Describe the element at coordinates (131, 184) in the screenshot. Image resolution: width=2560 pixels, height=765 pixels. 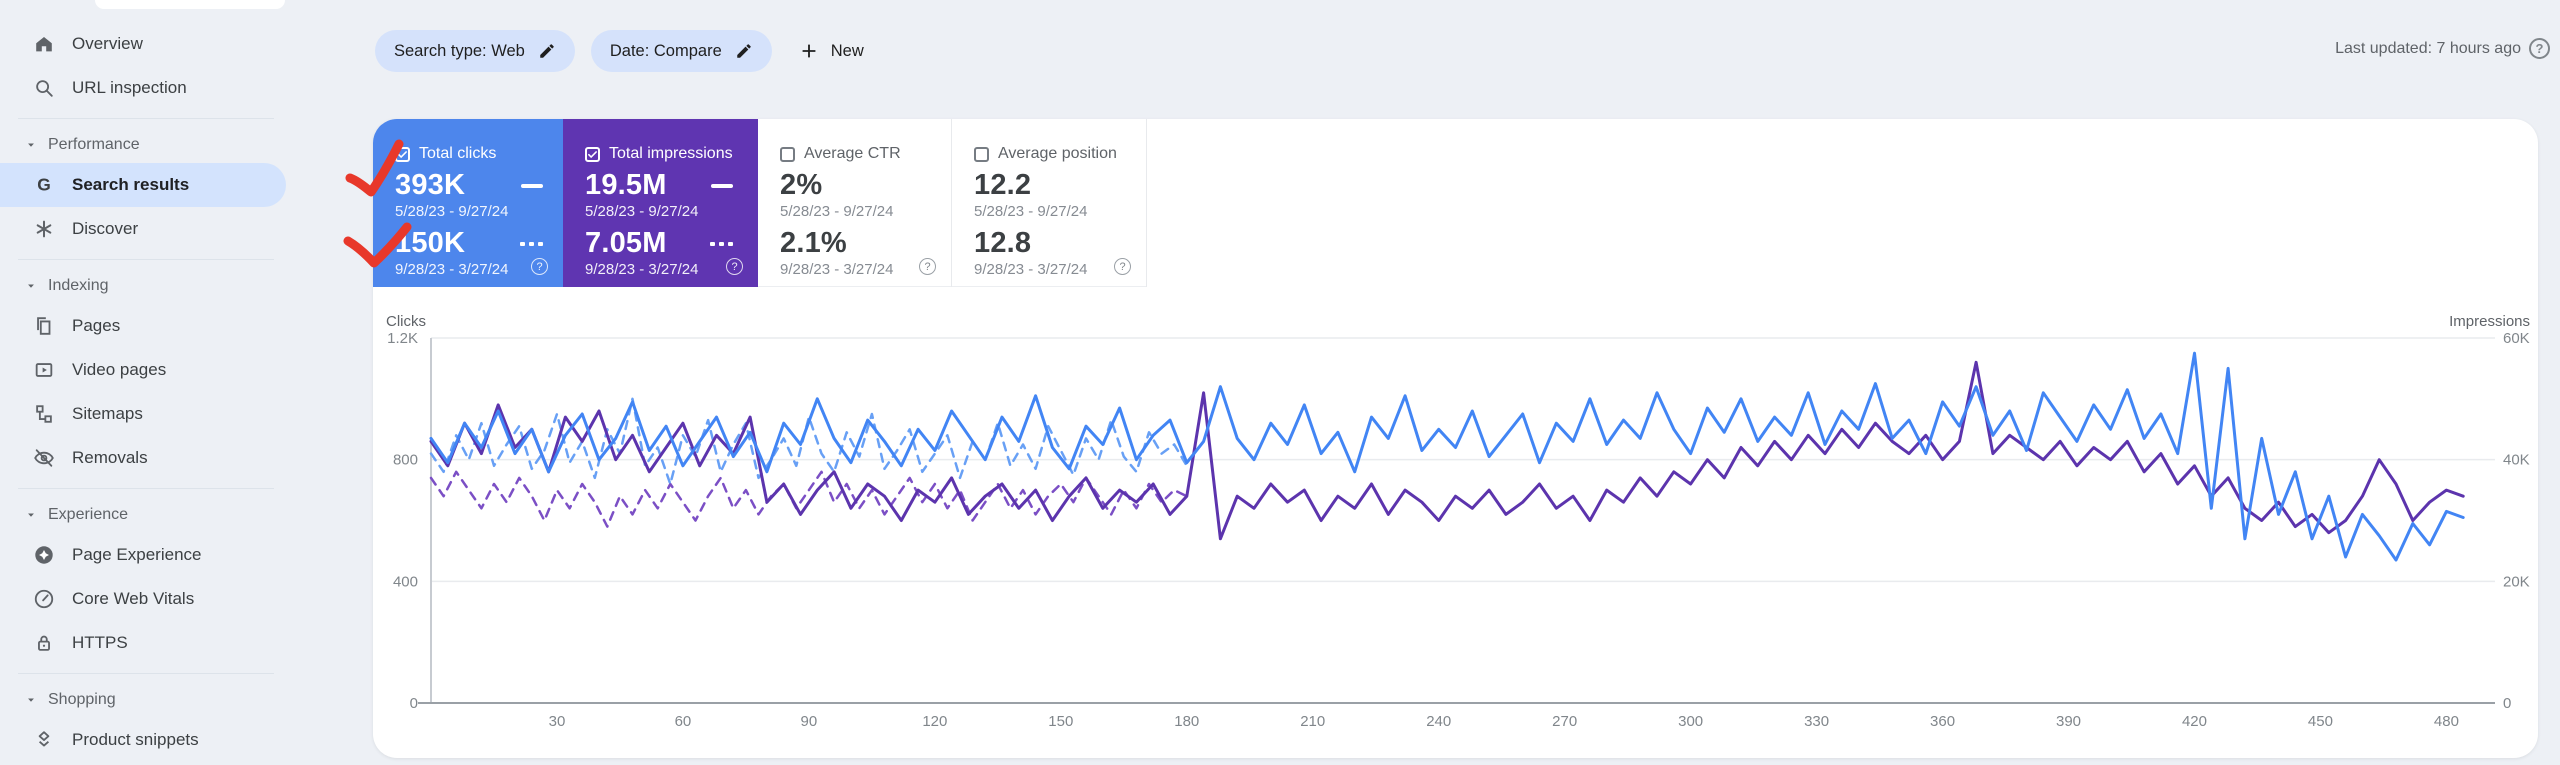
I see `sidebar-item-label: Search results` at that location.